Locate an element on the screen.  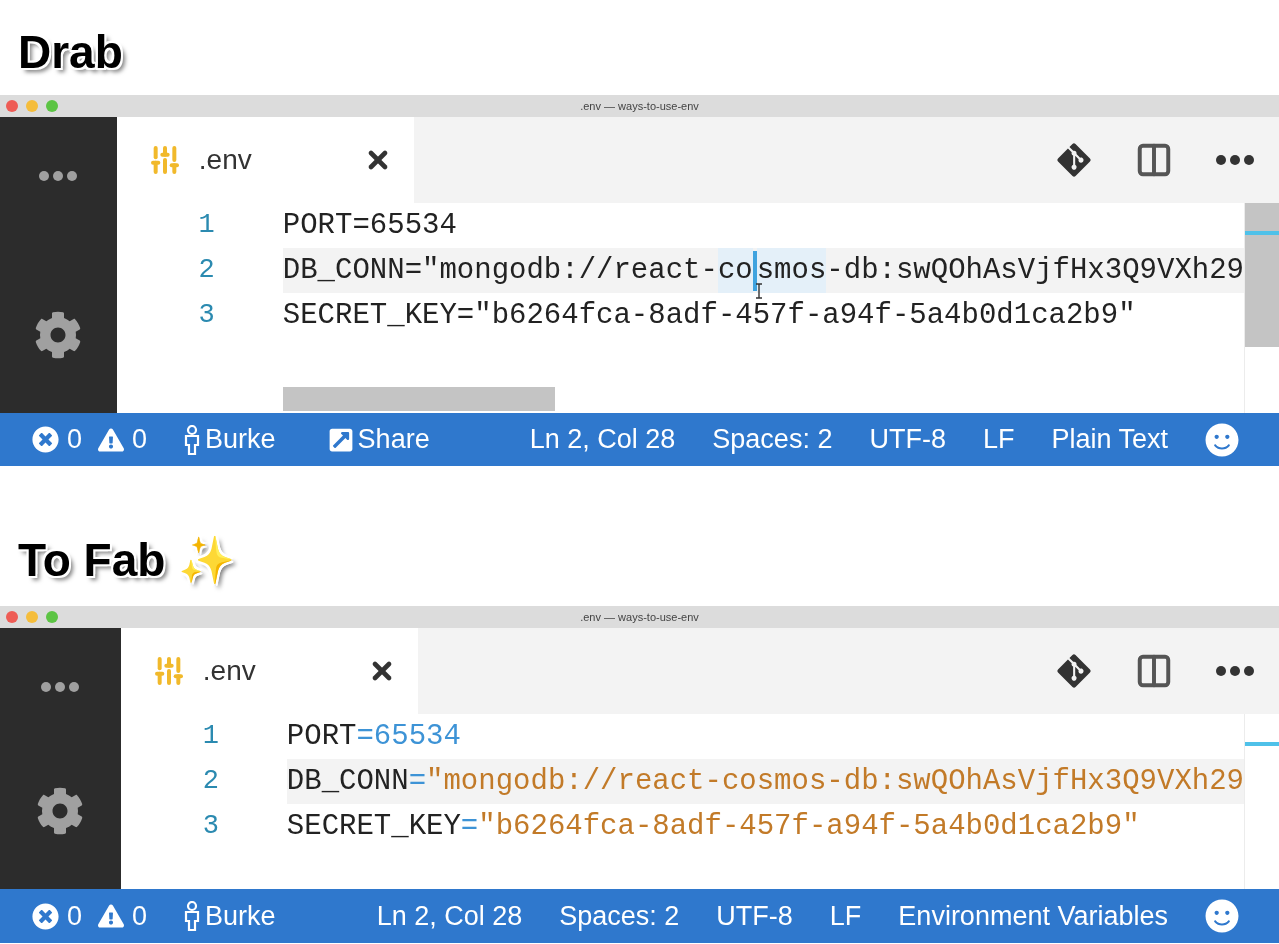
section-heading: To Fab ✨ is located at coordinates (127, 560).